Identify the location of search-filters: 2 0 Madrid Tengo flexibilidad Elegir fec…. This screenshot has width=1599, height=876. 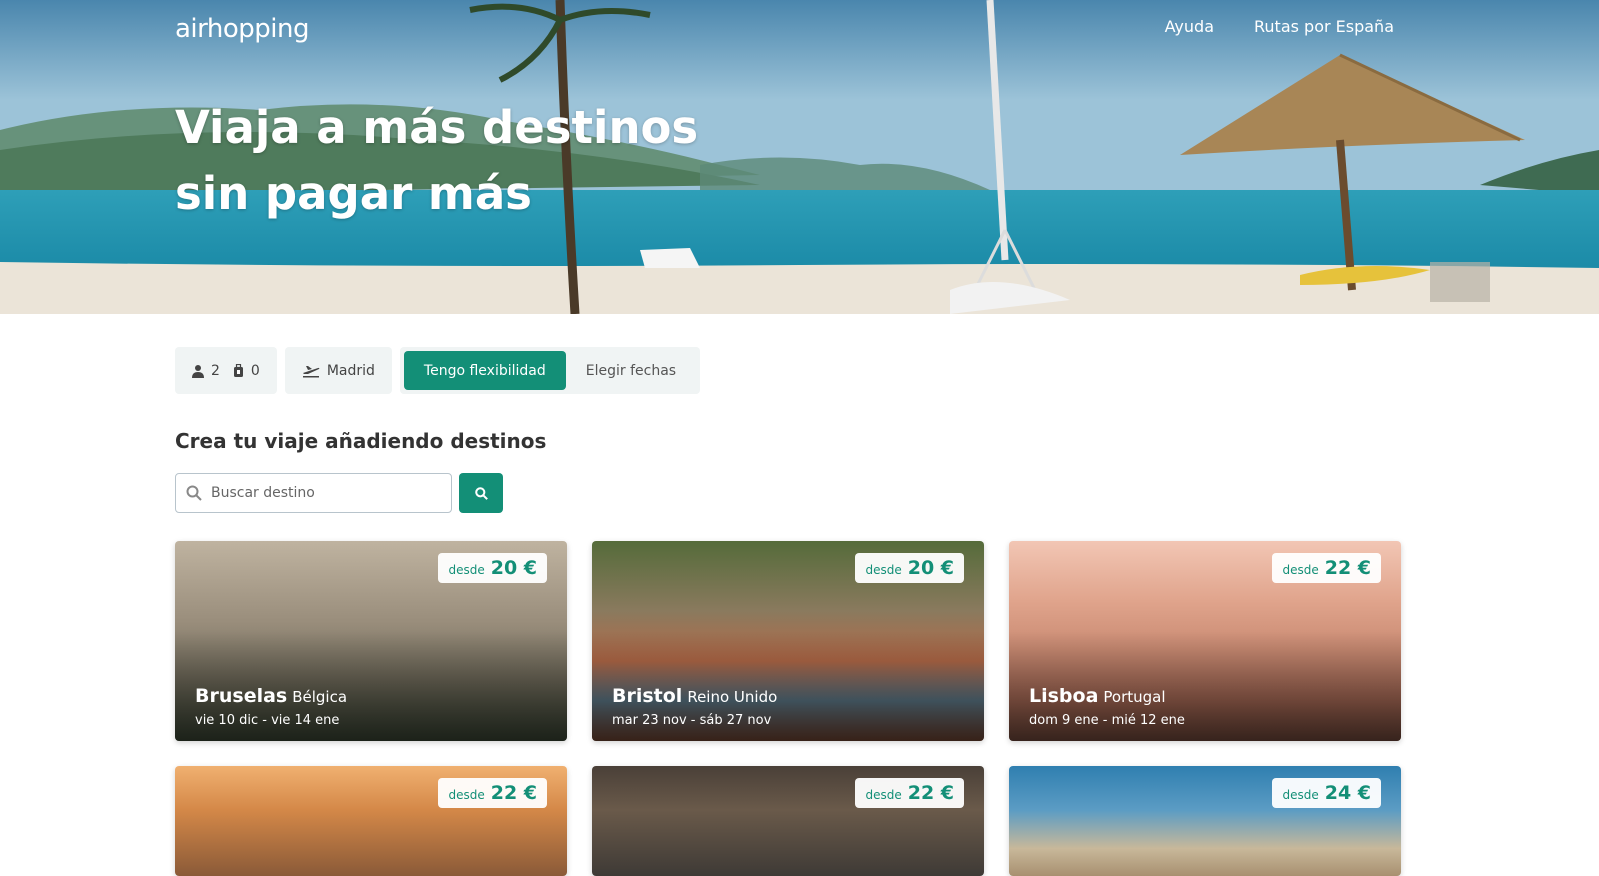
(438, 370).